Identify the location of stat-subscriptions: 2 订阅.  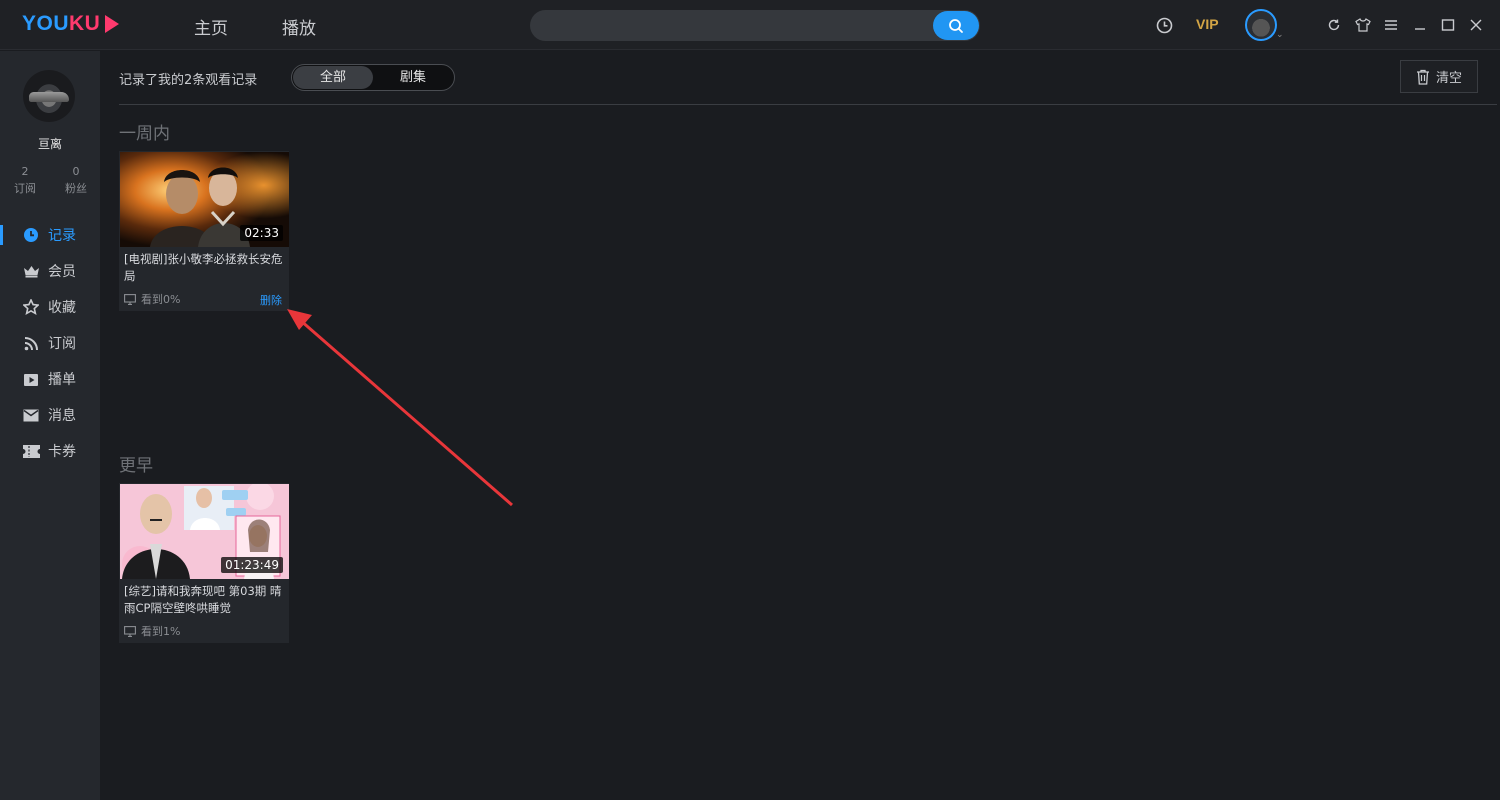
(25, 180).